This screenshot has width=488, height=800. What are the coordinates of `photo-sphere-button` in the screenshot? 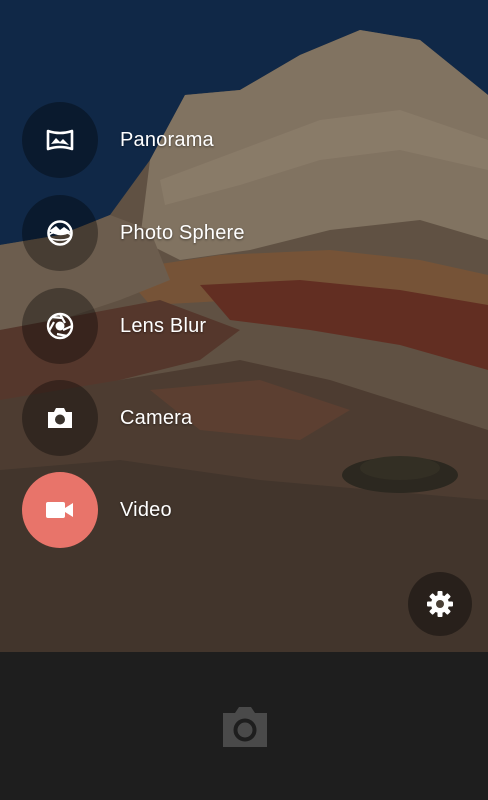 It's located at (60, 233).